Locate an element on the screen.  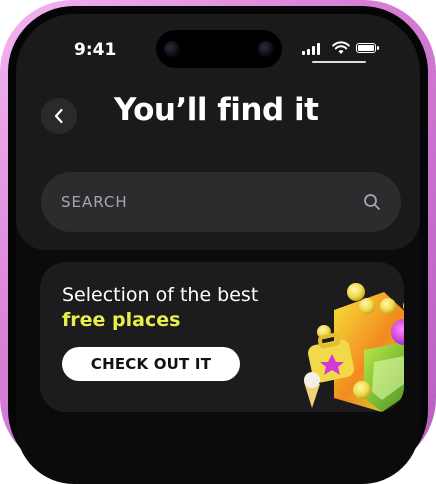
page-title: You’ll find it is located at coordinates (216, 110).